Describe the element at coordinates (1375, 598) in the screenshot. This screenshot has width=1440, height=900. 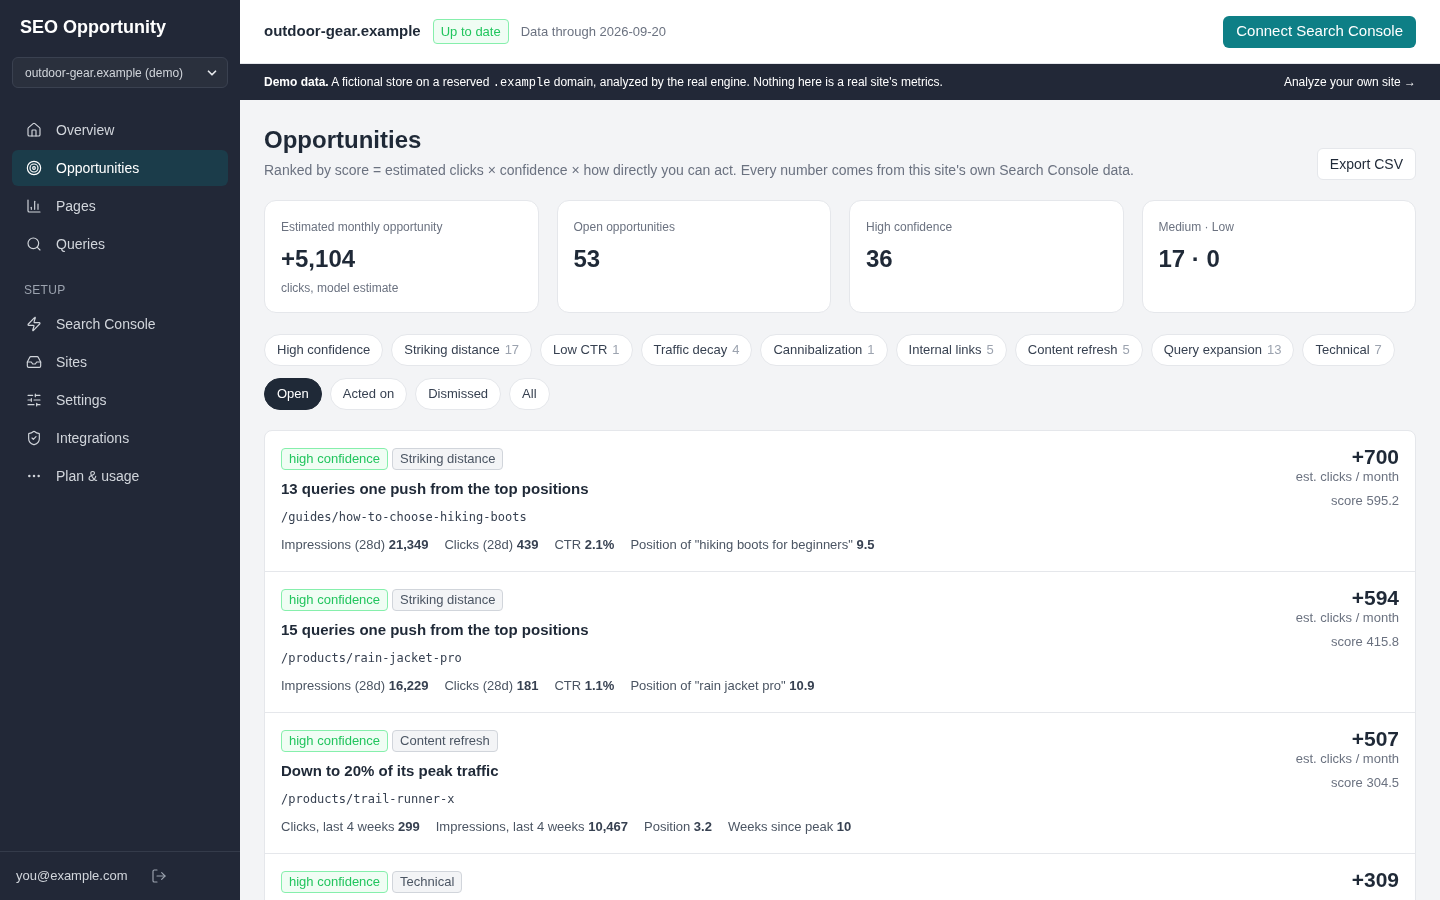
I see `click-estimate: +594` at that location.